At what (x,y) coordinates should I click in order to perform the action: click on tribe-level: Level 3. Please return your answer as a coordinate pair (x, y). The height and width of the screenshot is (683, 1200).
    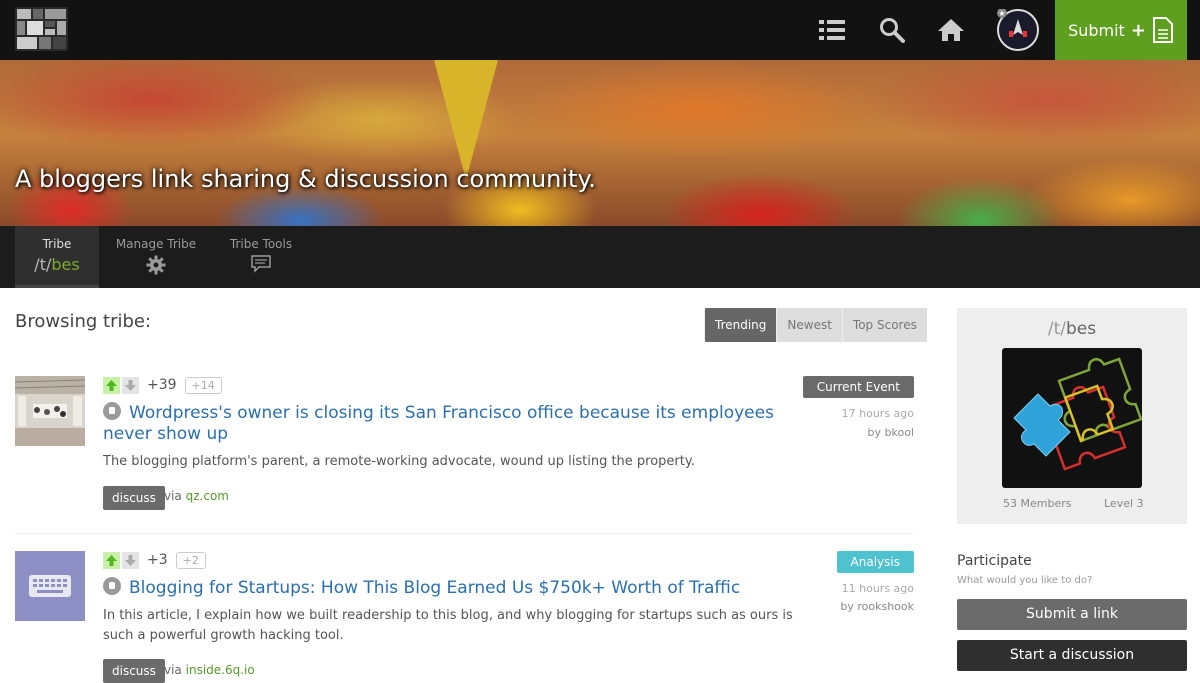
    Looking at the image, I should click on (1124, 503).